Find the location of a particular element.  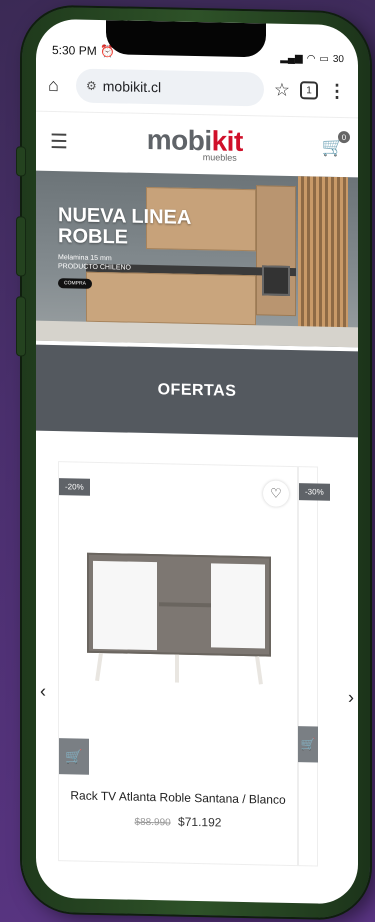

tv-rack-shelf is located at coordinates (187, 605).